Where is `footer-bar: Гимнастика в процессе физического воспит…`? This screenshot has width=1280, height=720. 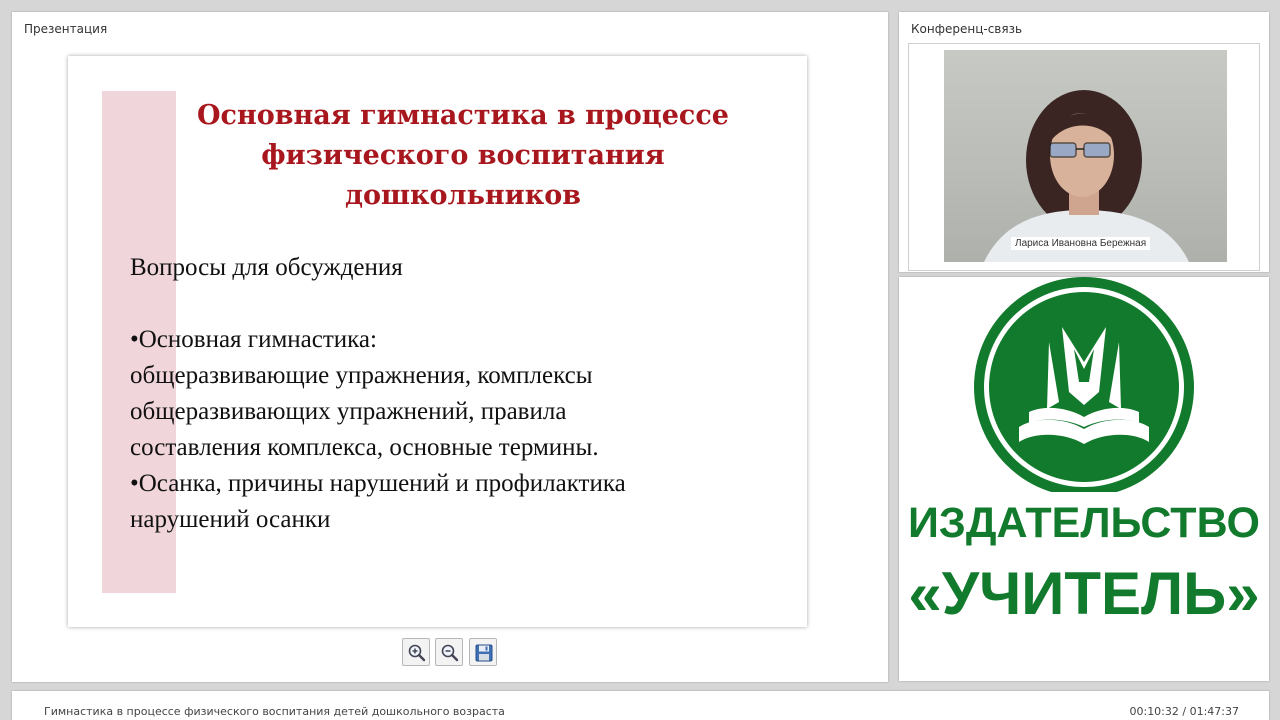 footer-bar: Гимнастика в процессе физического воспит… is located at coordinates (640, 705).